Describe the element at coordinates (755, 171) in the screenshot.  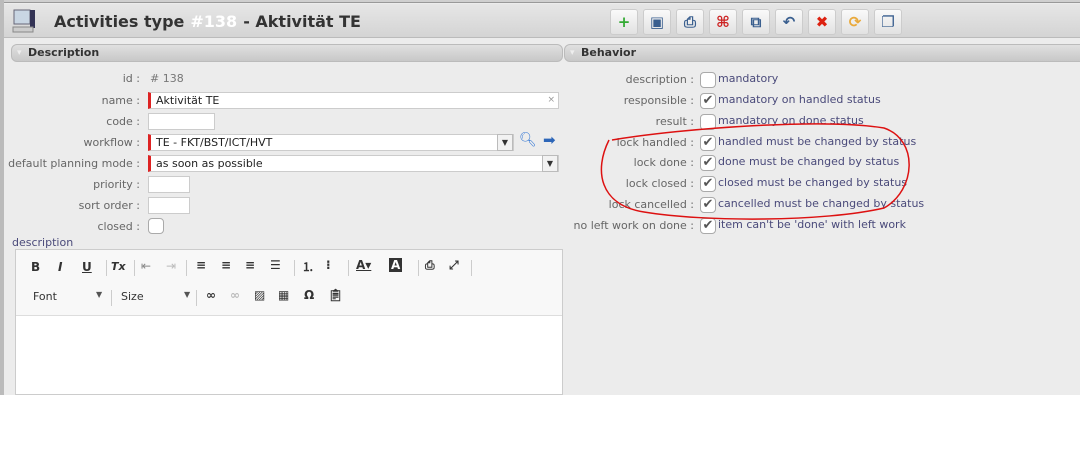
I see `red-annotation-ellipse` at that location.